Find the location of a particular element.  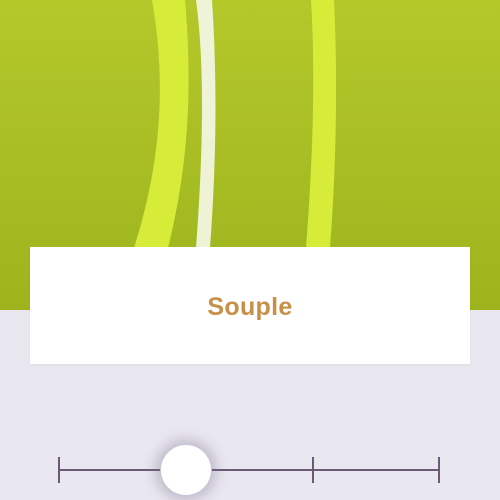

stiffness-slider is located at coordinates (249, 470).